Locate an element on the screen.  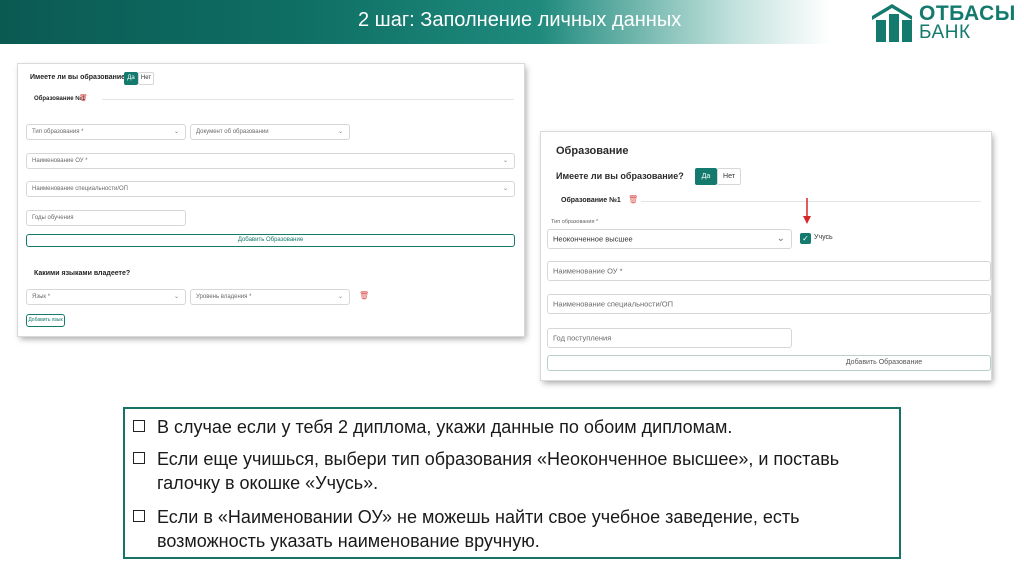
study-years-label: Годы обучения is located at coordinates (53, 218).